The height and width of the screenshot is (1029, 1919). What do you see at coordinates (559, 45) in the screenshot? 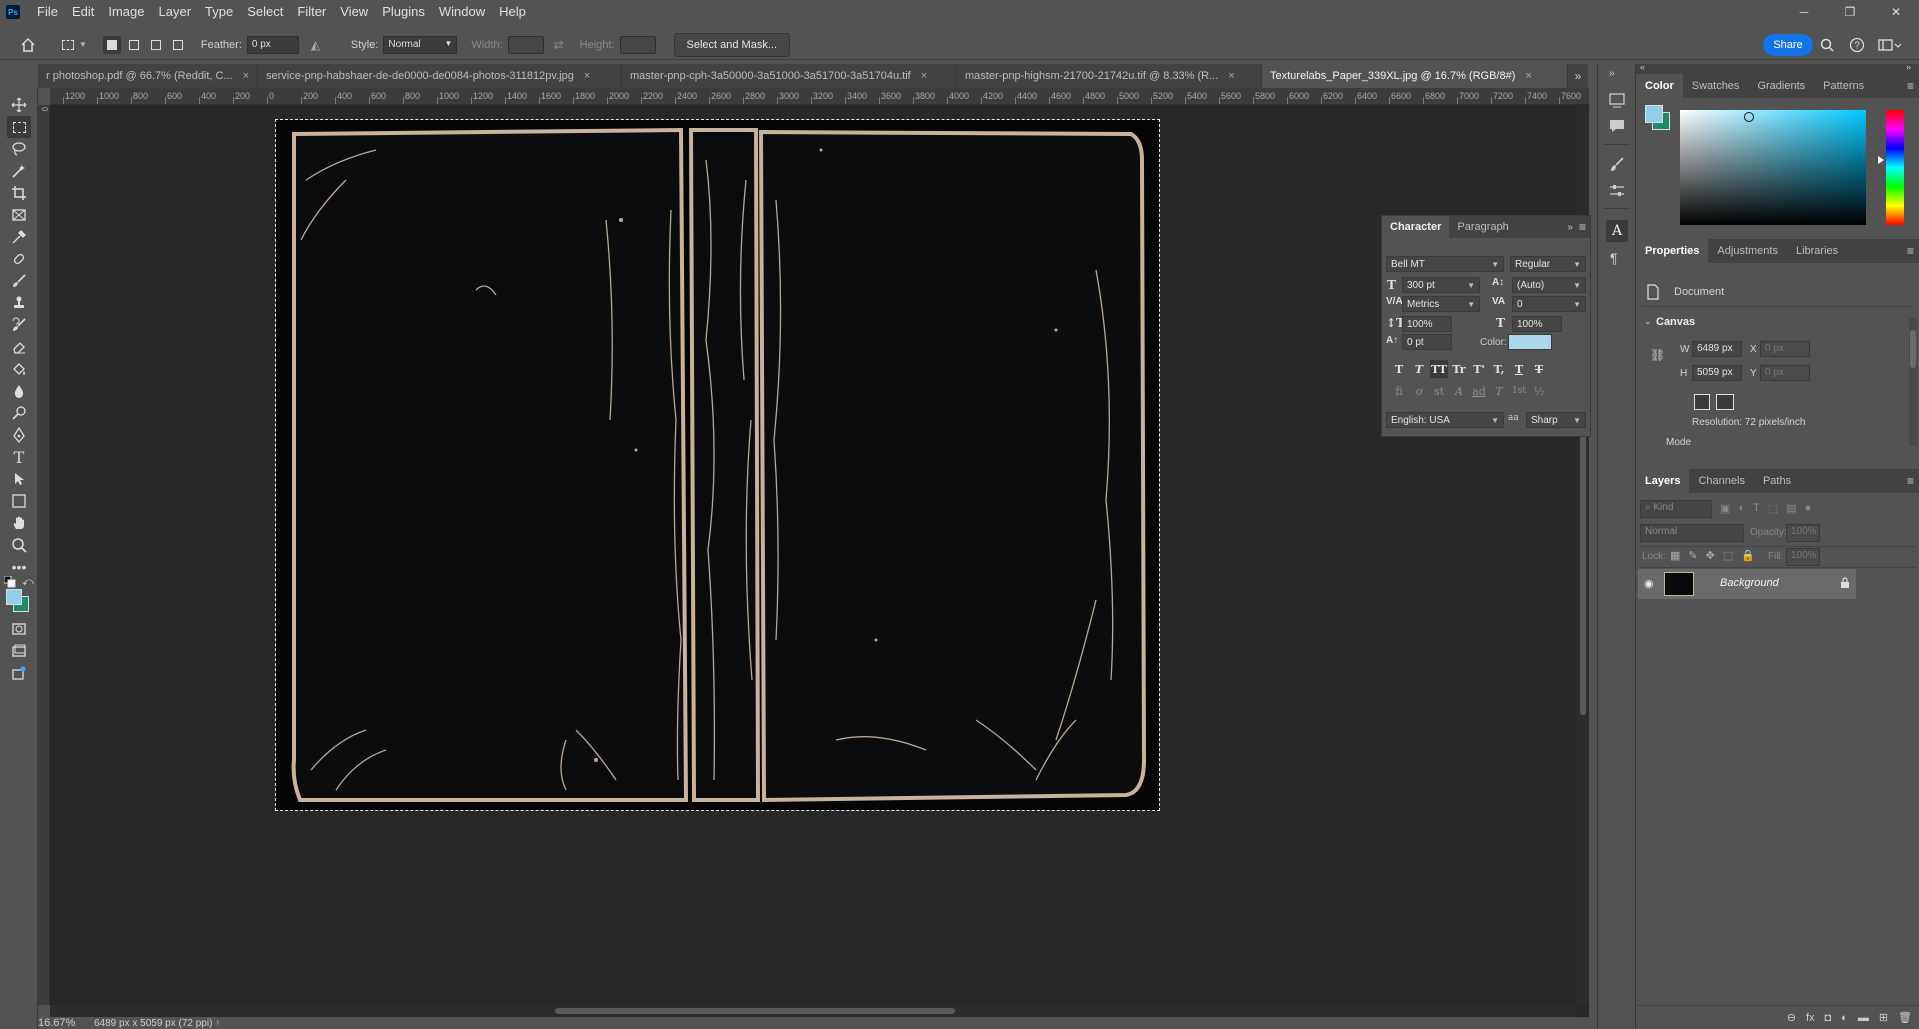
I see `swap-icon: ⇄` at bounding box center [559, 45].